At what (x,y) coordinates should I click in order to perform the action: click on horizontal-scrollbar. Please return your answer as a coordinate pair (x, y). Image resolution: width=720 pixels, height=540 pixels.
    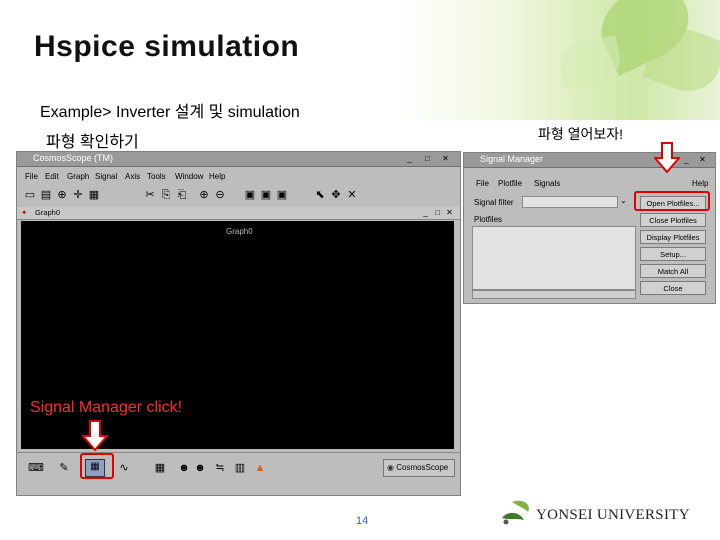
    Looking at the image, I should click on (554, 294).